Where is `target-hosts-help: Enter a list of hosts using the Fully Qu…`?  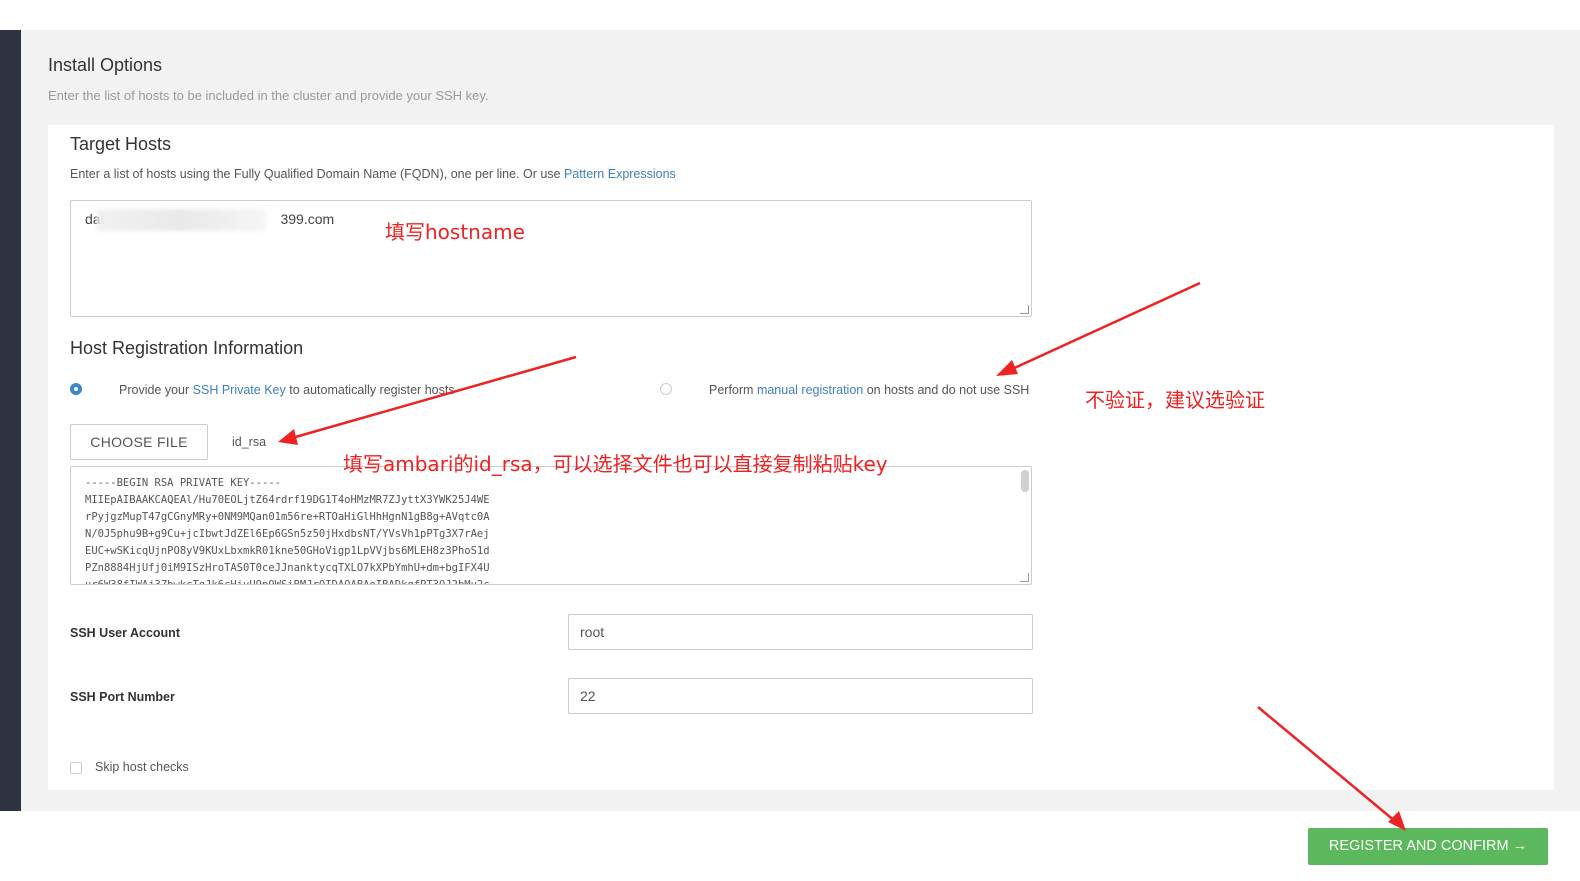 target-hosts-help: Enter a list of hosts using the Fully Qu… is located at coordinates (373, 174).